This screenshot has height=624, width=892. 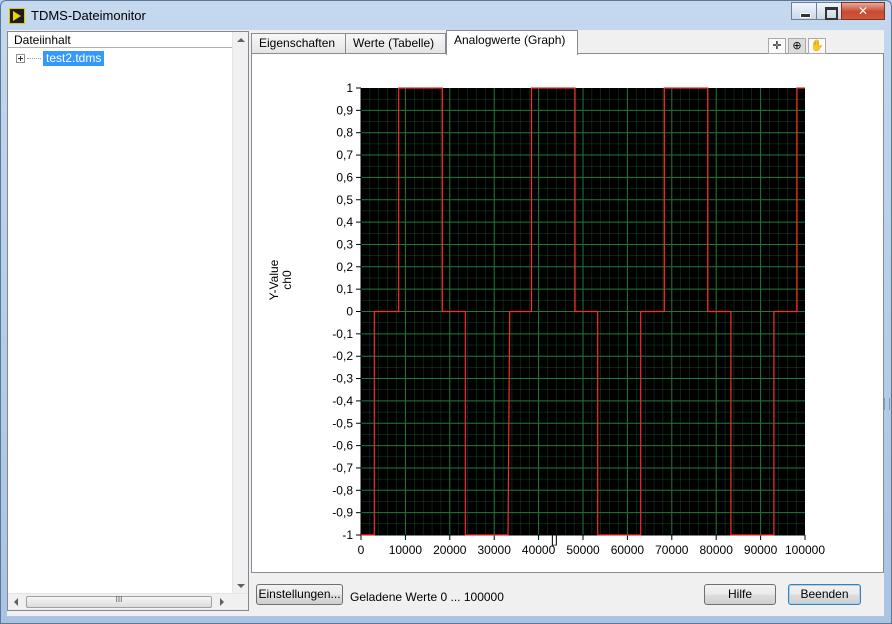 What do you see at coordinates (342, 356) in the screenshot?
I see `y-tick-label: -0,2` at bounding box center [342, 356].